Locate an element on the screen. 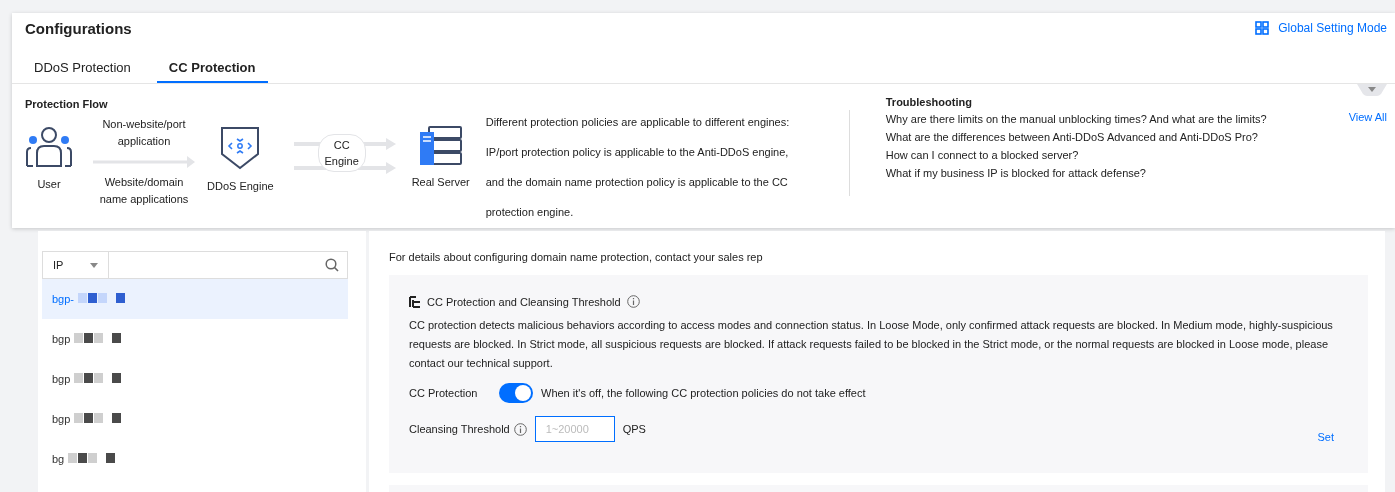 The image size is (1395, 492). instance-item: bgp- is located at coordinates (195, 299).